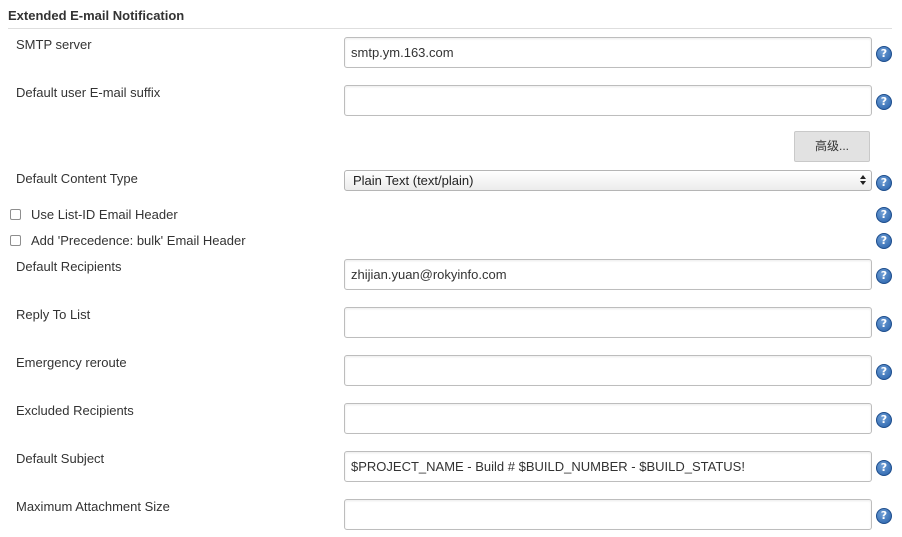 This screenshot has width=902, height=537. What do you see at coordinates (863, 180) in the screenshot?
I see `select-arrows-icon` at bounding box center [863, 180].